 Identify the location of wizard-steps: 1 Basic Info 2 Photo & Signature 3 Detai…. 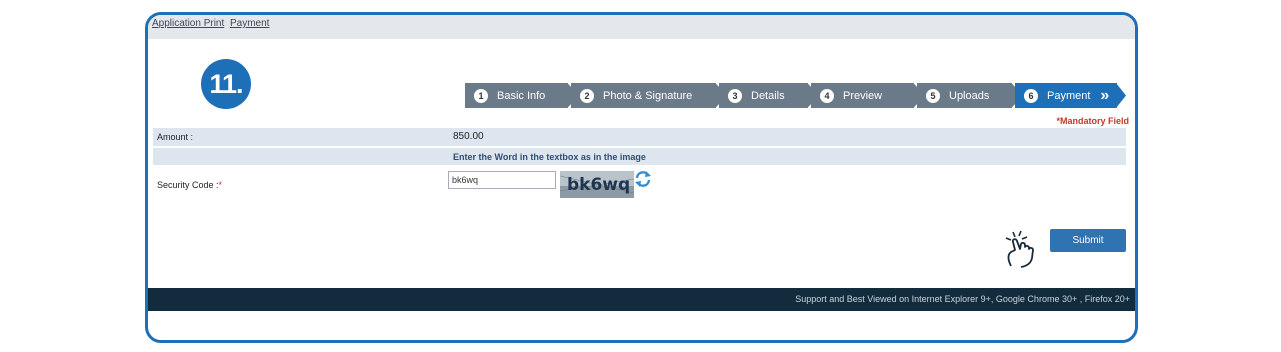
(796, 95).